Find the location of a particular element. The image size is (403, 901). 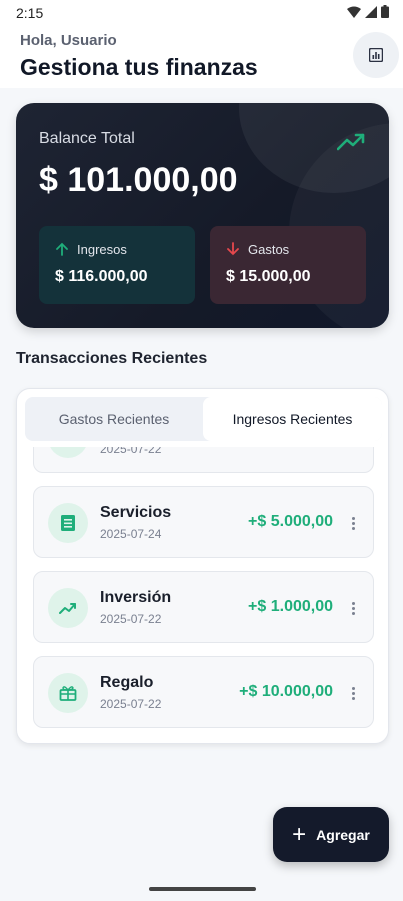

battery-icon is located at coordinates (385, 11).